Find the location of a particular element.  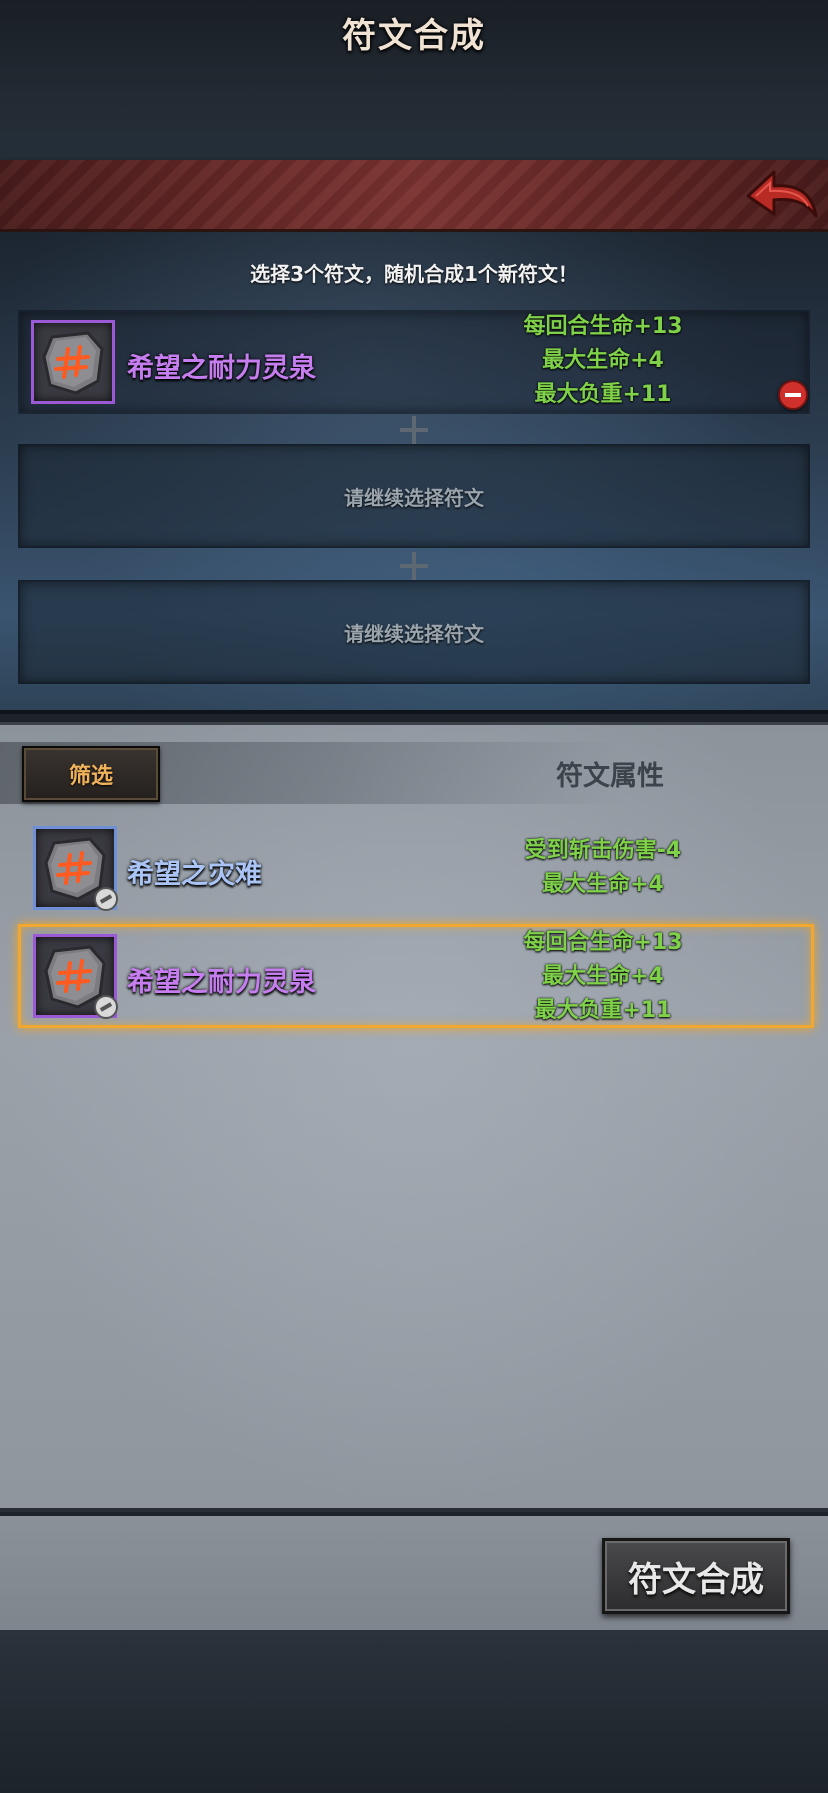

selected-rune-name: 希望之耐力灵泉 is located at coordinates (221, 368).